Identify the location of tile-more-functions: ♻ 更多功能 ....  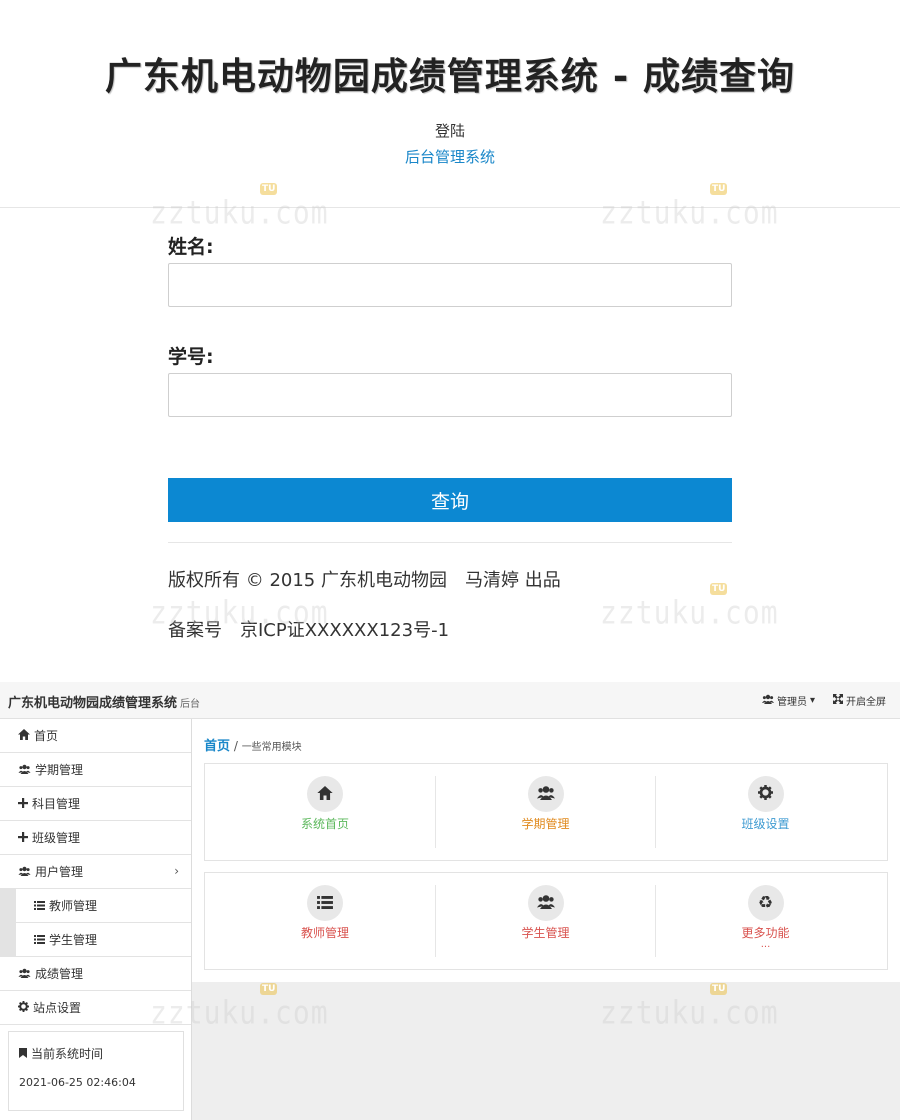
(765, 921).